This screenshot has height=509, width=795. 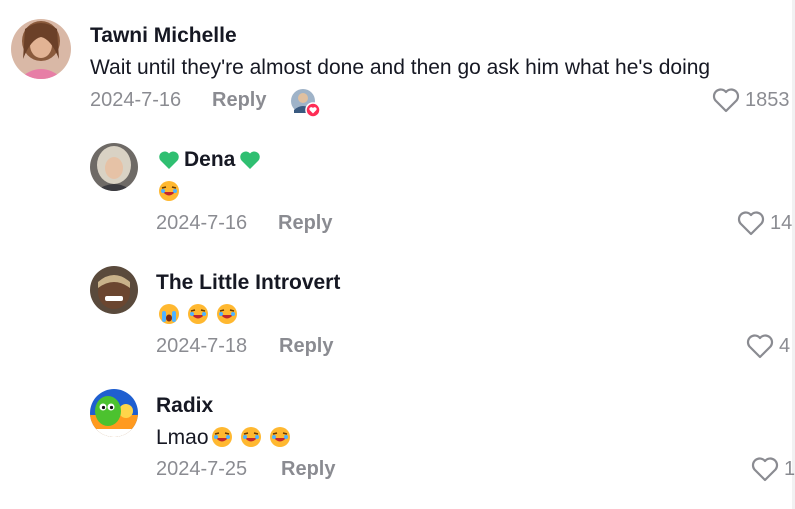 I want to click on creator-liked-badge-icon, so click(x=305, y=103).